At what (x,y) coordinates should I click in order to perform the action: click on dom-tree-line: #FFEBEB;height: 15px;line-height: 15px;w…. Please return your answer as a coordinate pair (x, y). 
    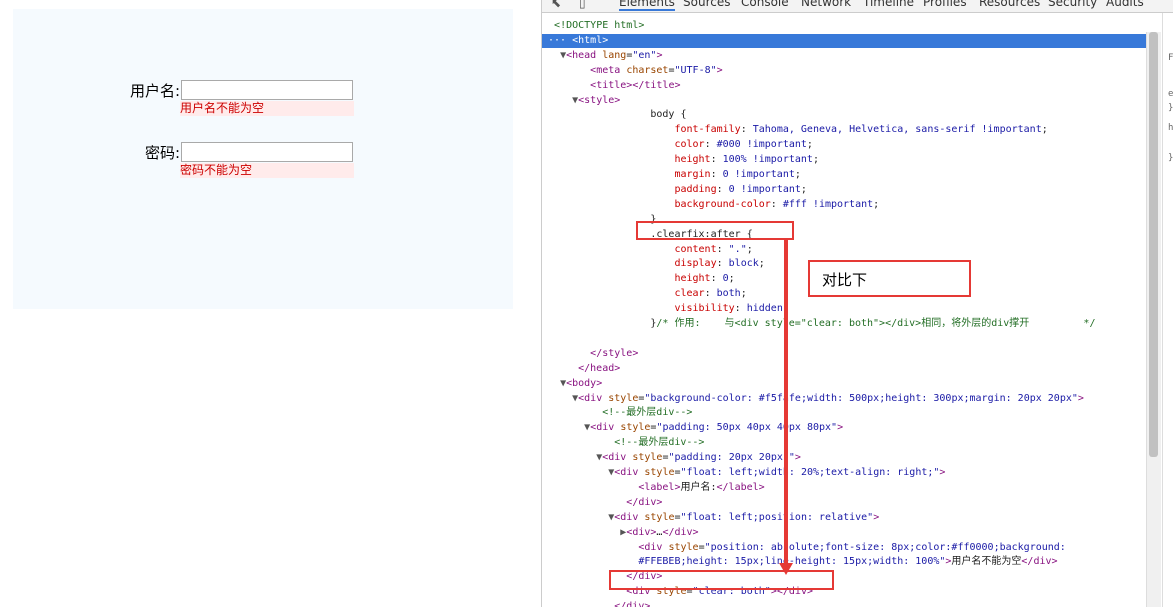
    Looking at the image, I should click on (799, 562).